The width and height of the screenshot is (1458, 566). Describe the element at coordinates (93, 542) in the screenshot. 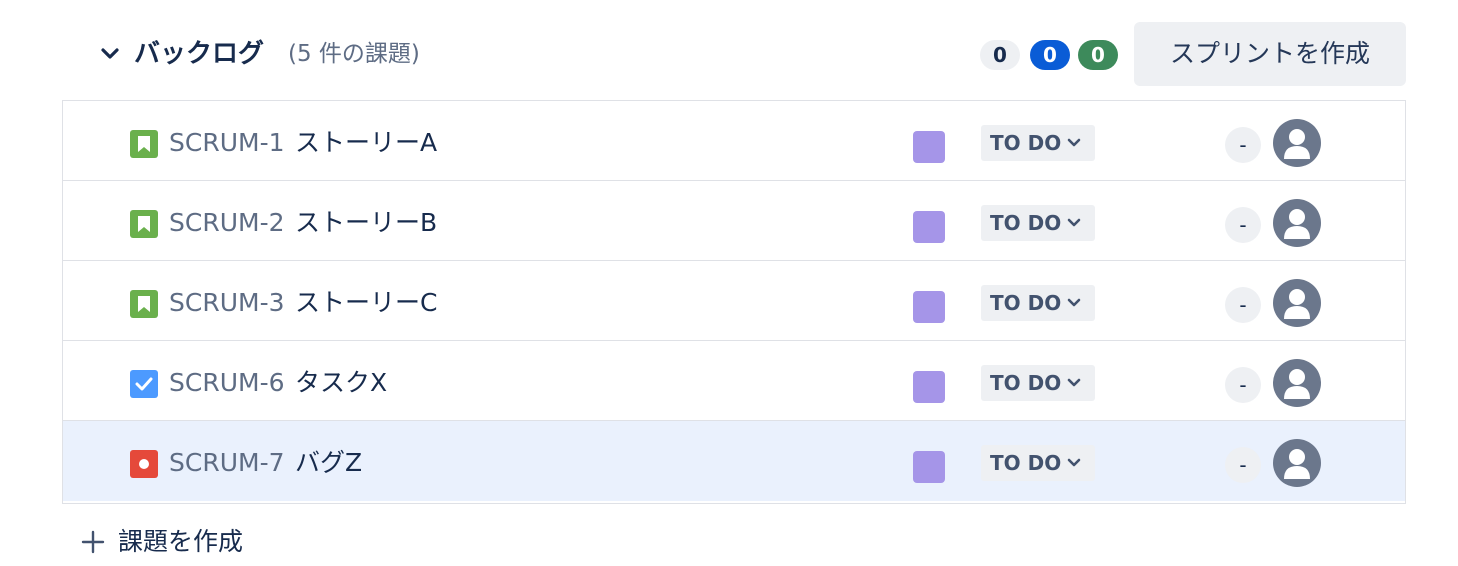

I see `plus-icon` at that location.